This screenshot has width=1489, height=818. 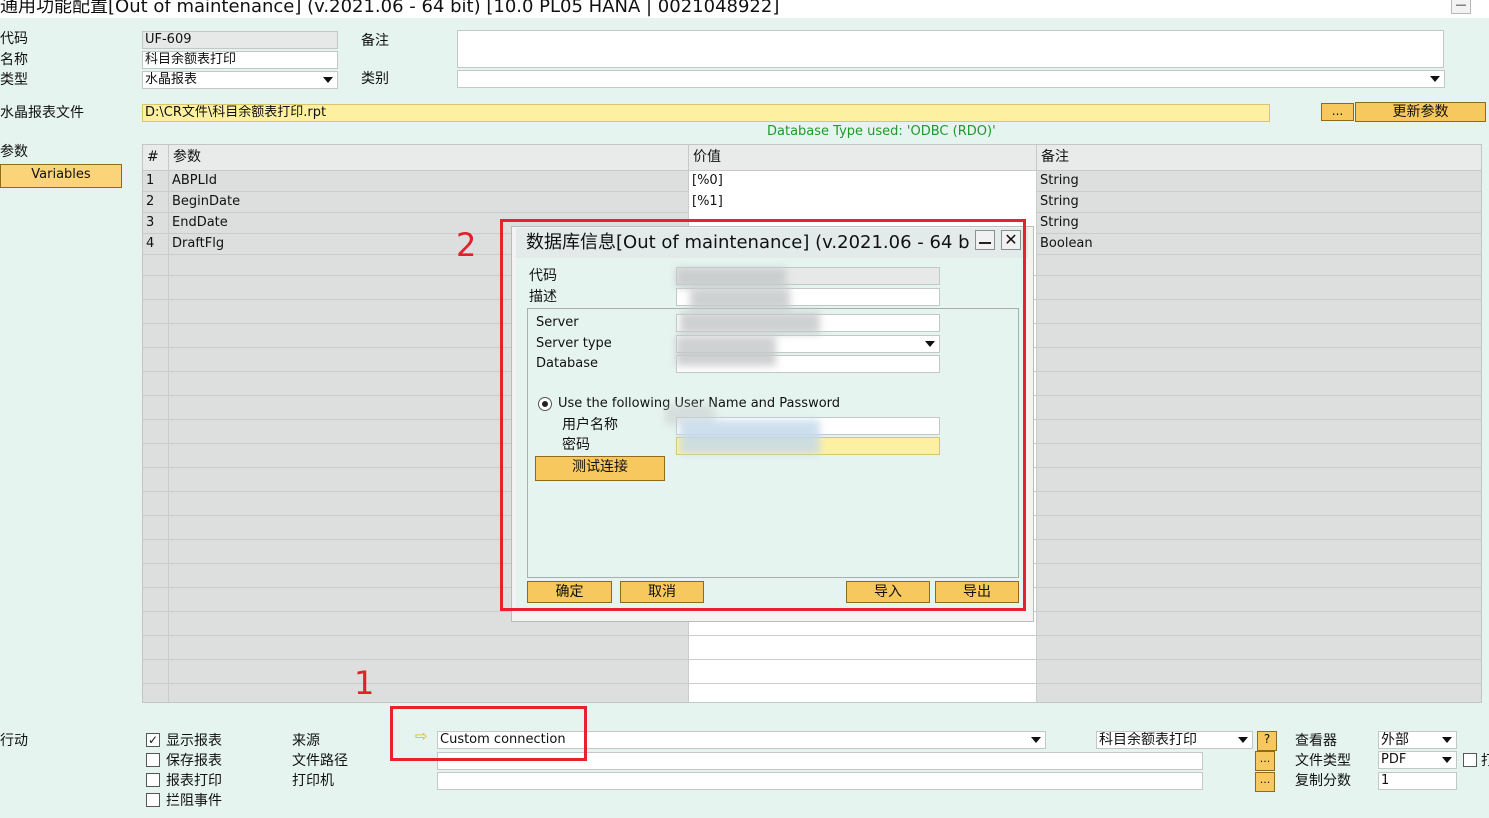 I want to click on block-event-label: 拦阻事件, so click(x=194, y=801).